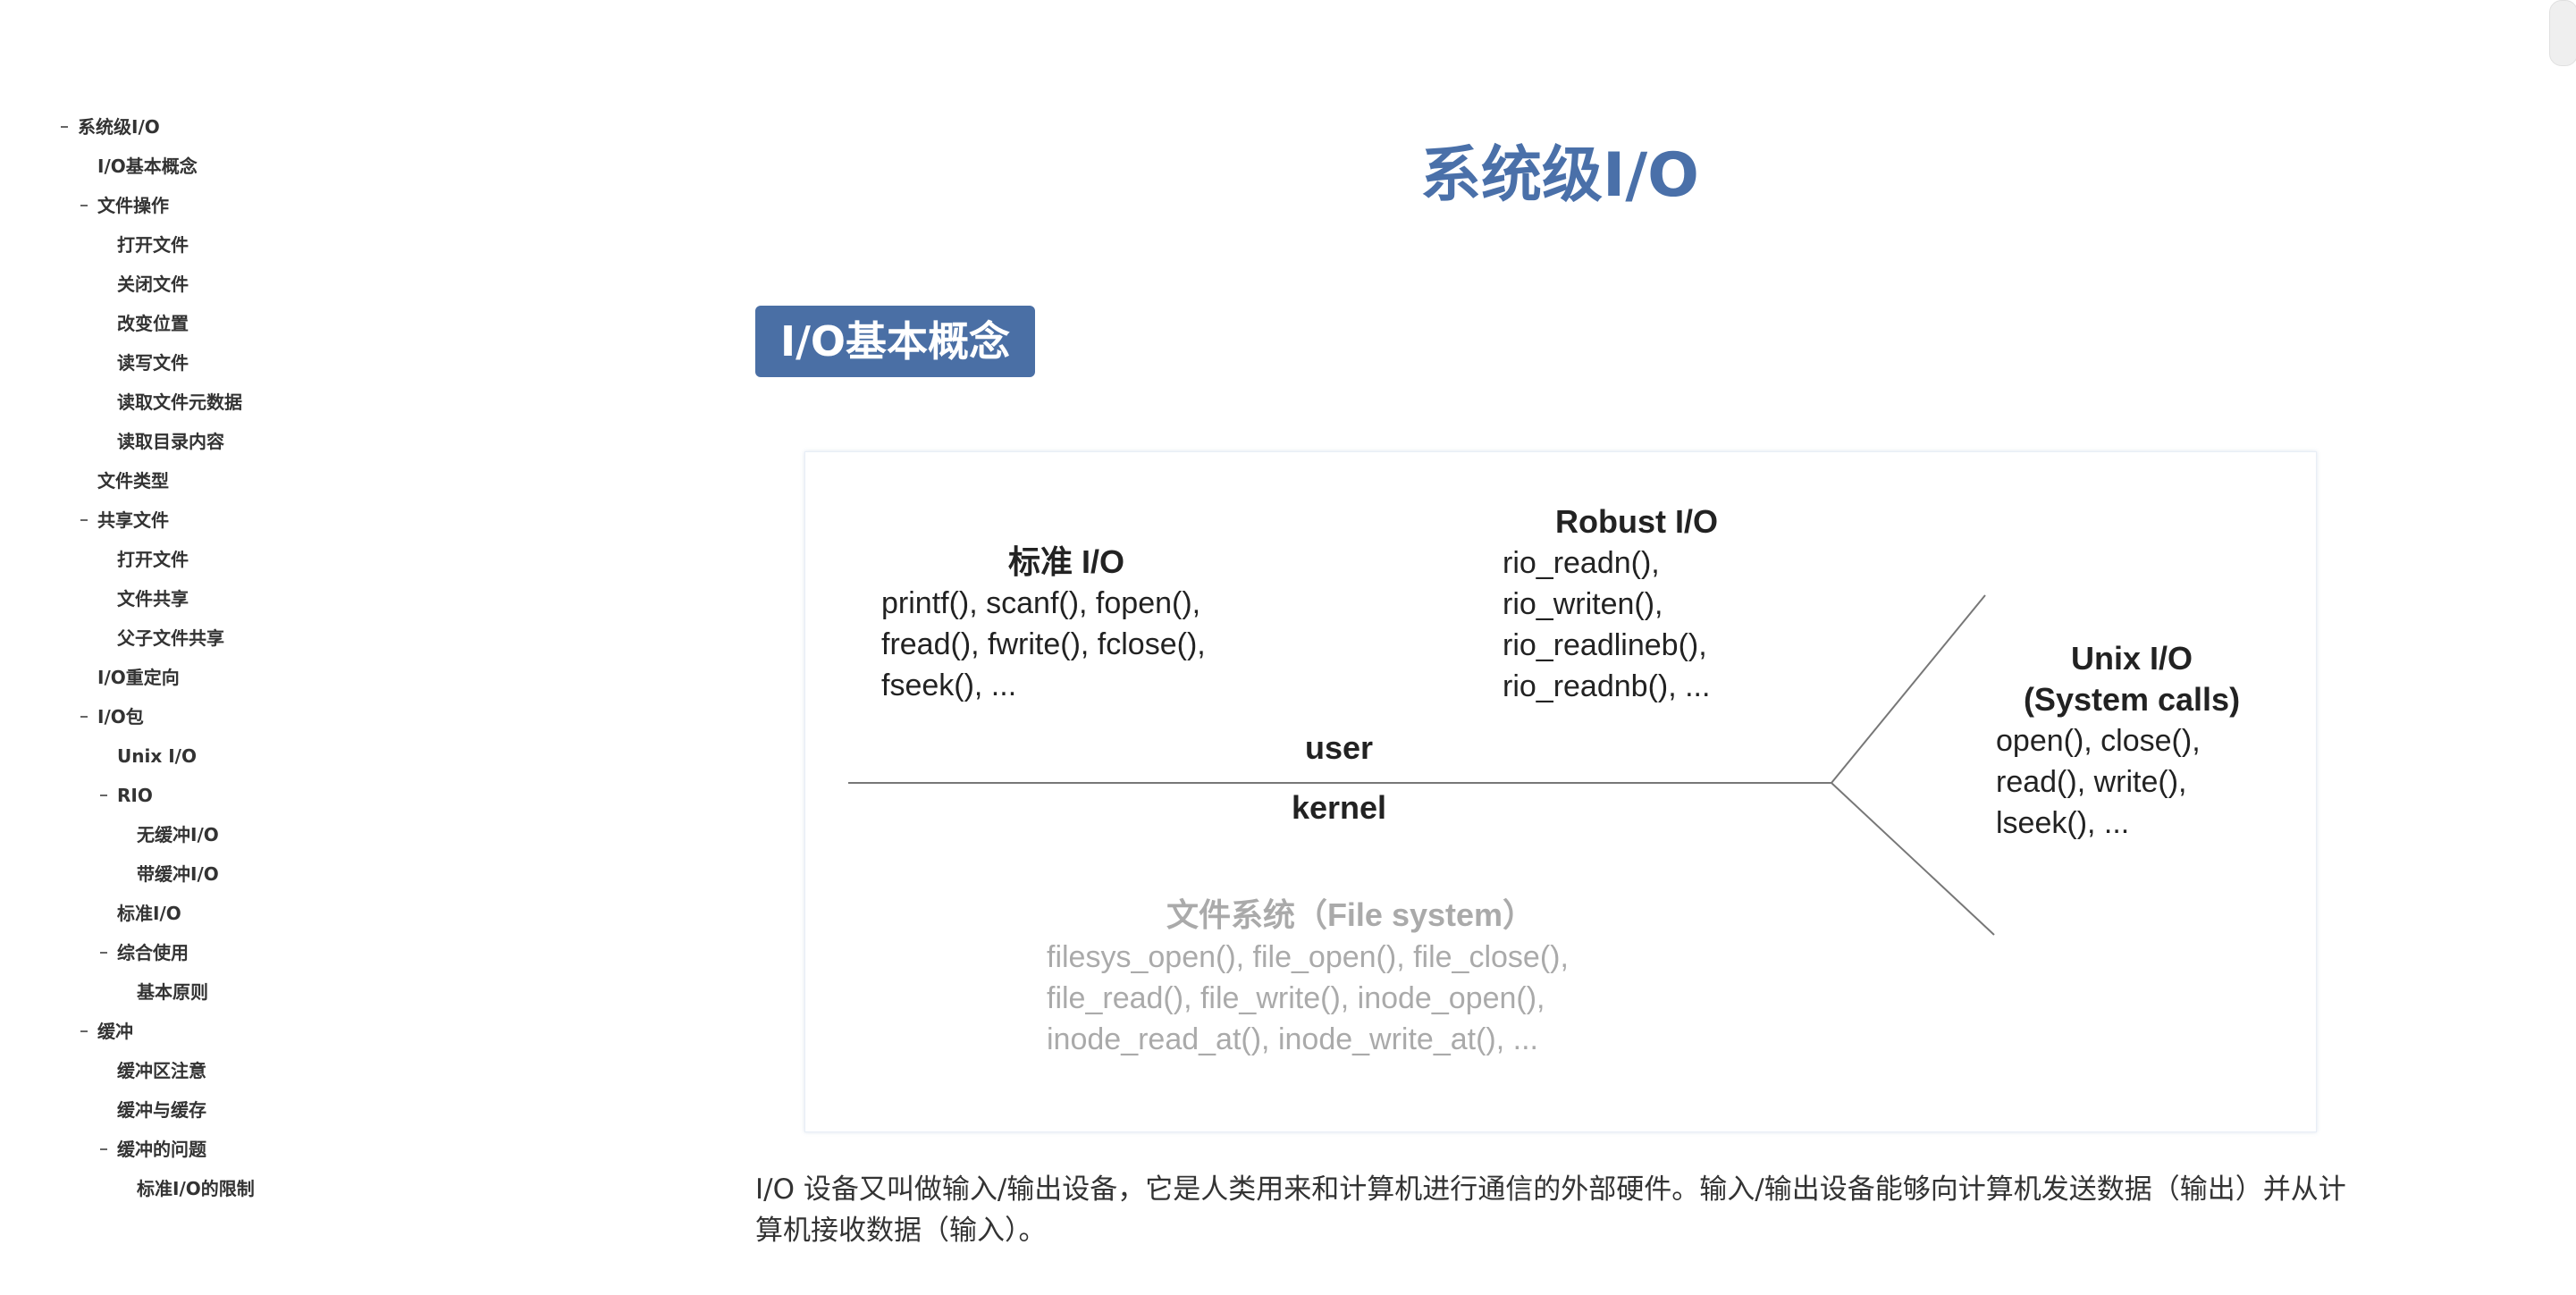 The width and height of the screenshot is (2576, 1295). What do you see at coordinates (1339, 747) in the screenshot?
I see `user-label: user` at bounding box center [1339, 747].